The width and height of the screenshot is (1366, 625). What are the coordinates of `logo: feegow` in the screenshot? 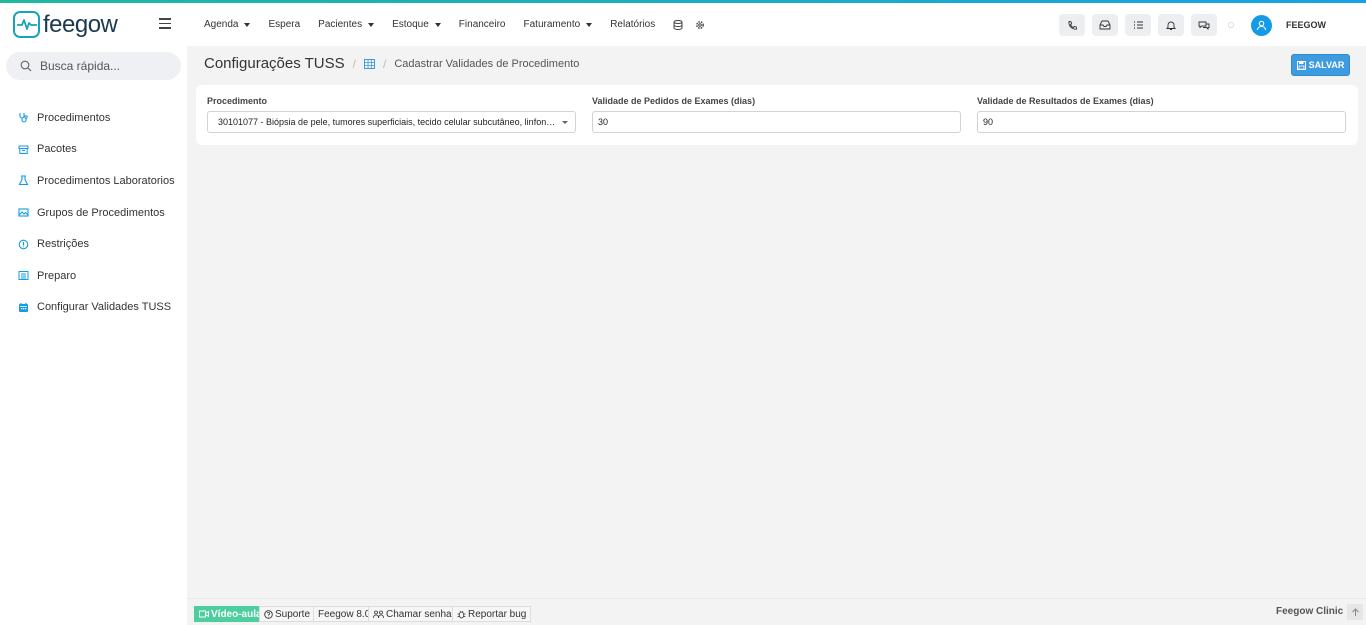 It's located at (65, 24).